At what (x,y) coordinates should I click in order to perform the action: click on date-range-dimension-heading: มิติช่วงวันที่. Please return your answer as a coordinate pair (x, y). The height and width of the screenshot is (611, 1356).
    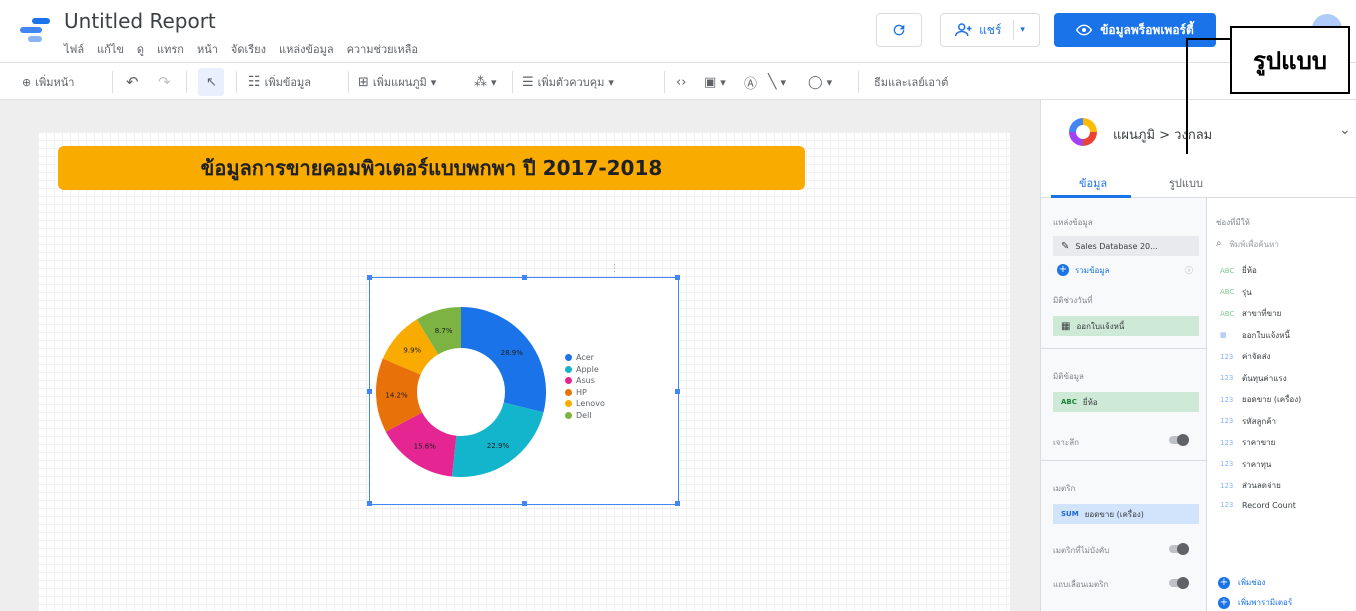
    Looking at the image, I should click on (1073, 300).